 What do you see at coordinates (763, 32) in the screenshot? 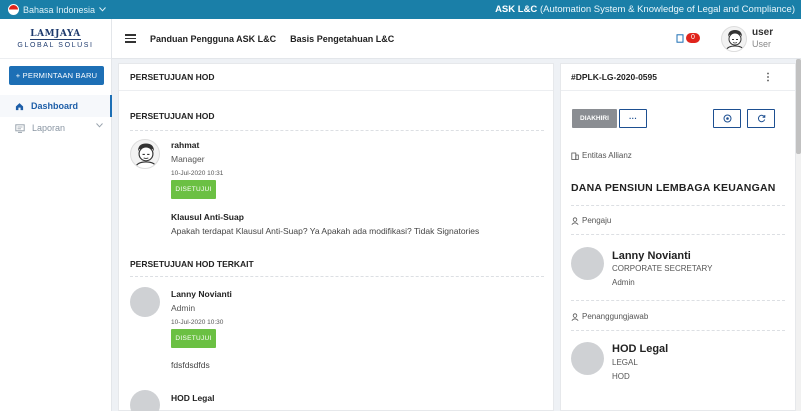
I see `user-name: user` at bounding box center [763, 32].